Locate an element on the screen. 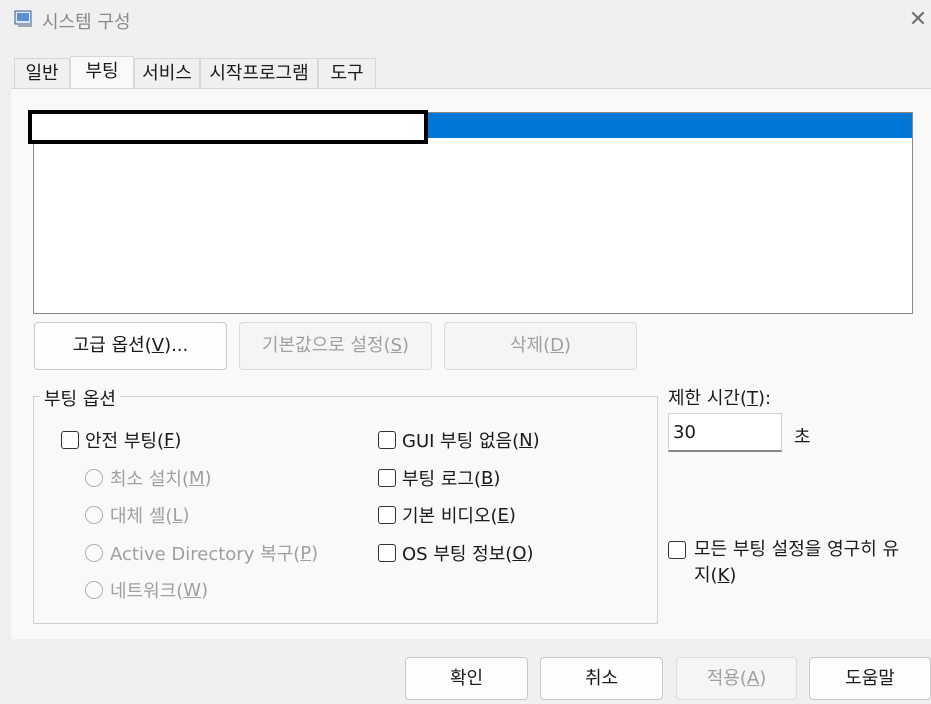  make-permanent-checkbox is located at coordinates (677, 550).